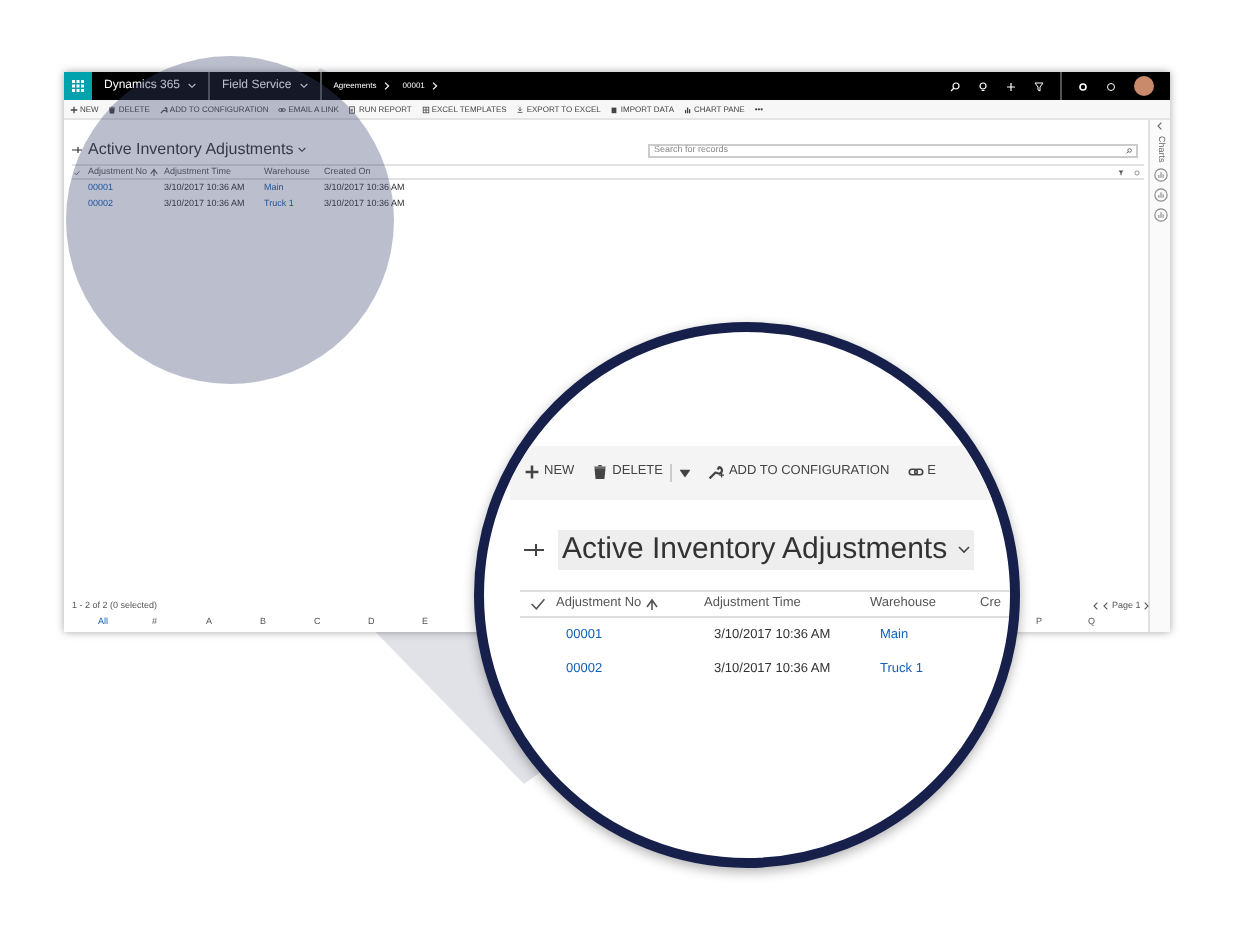 The image size is (1260, 944). I want to click on first-page-icon, so click(1096, 606).